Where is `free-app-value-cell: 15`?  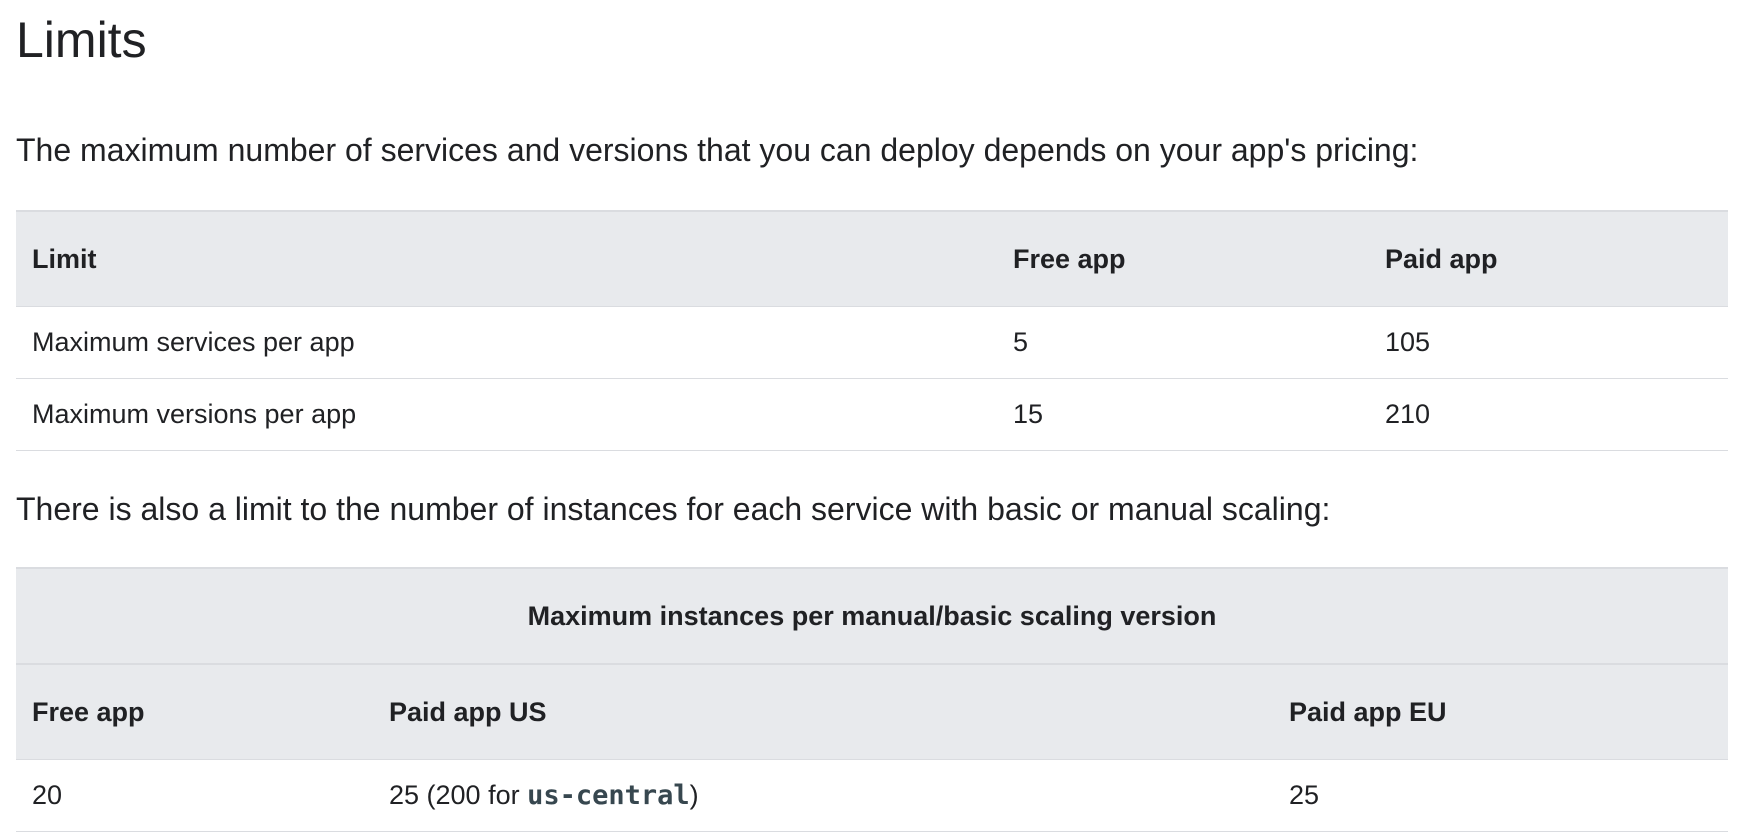
free-app-value-cell: 15 is located at coordinates (1183, 414).